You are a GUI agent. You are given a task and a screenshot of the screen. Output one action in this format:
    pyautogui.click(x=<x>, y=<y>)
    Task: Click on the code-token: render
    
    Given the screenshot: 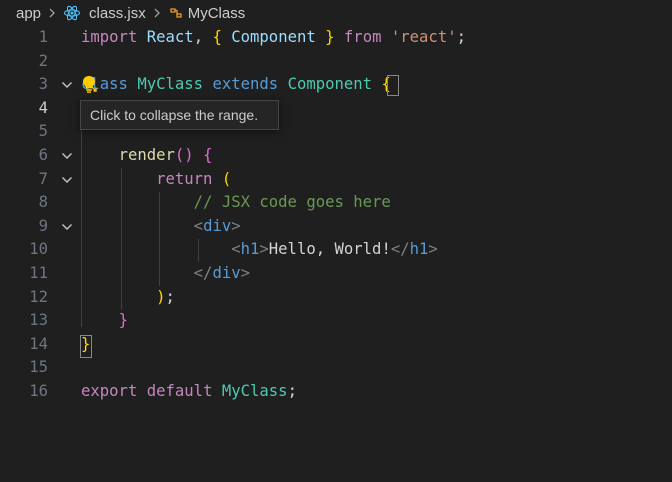 What is the action you would take?
    pyautogui.click(x=146, y=154)
    